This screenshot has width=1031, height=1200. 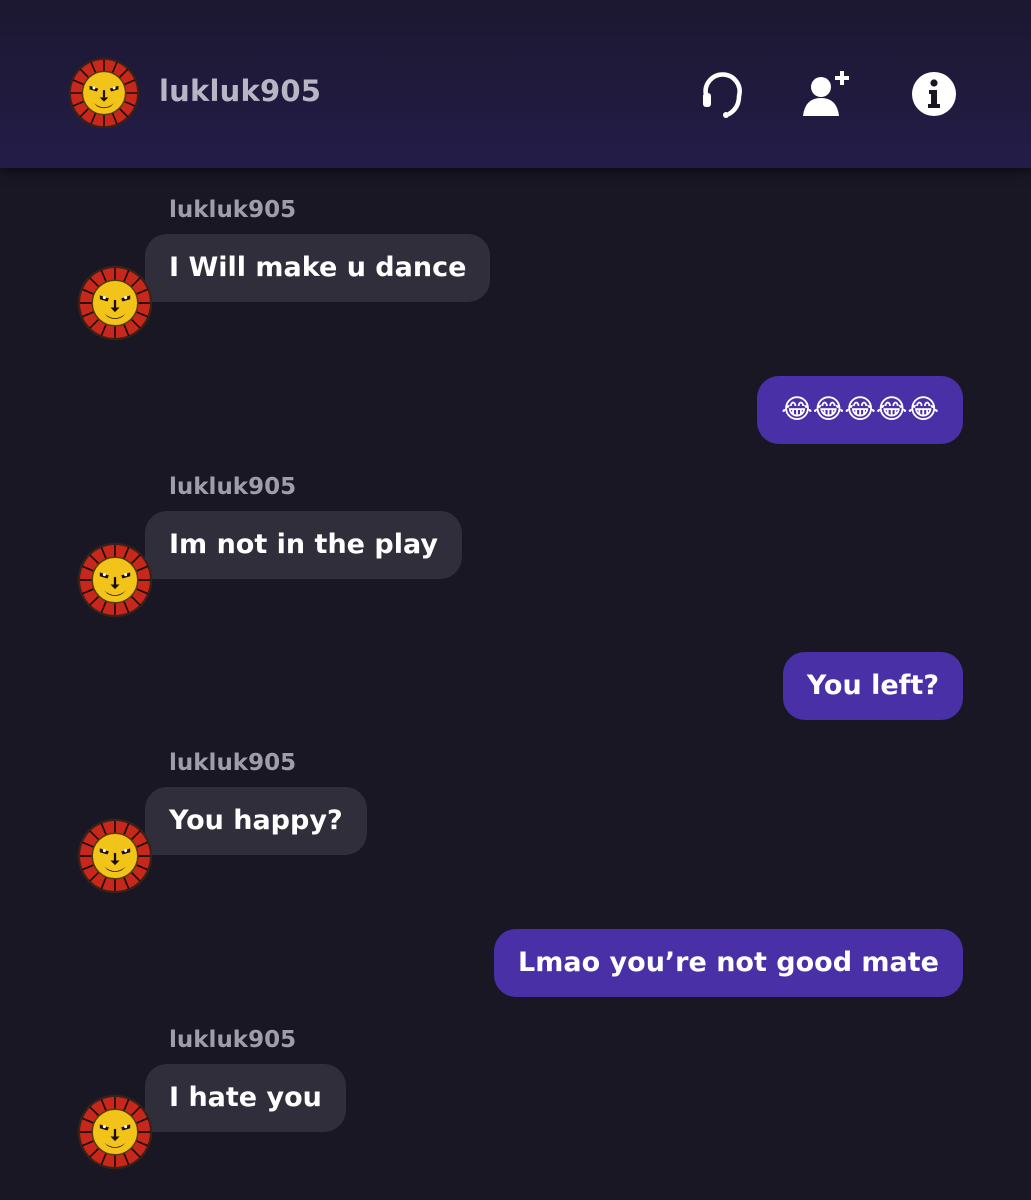 What do you see at coordinates (104, 93) in the screenshot?
I see `contact-avatar` at bounding box center [104, 93].